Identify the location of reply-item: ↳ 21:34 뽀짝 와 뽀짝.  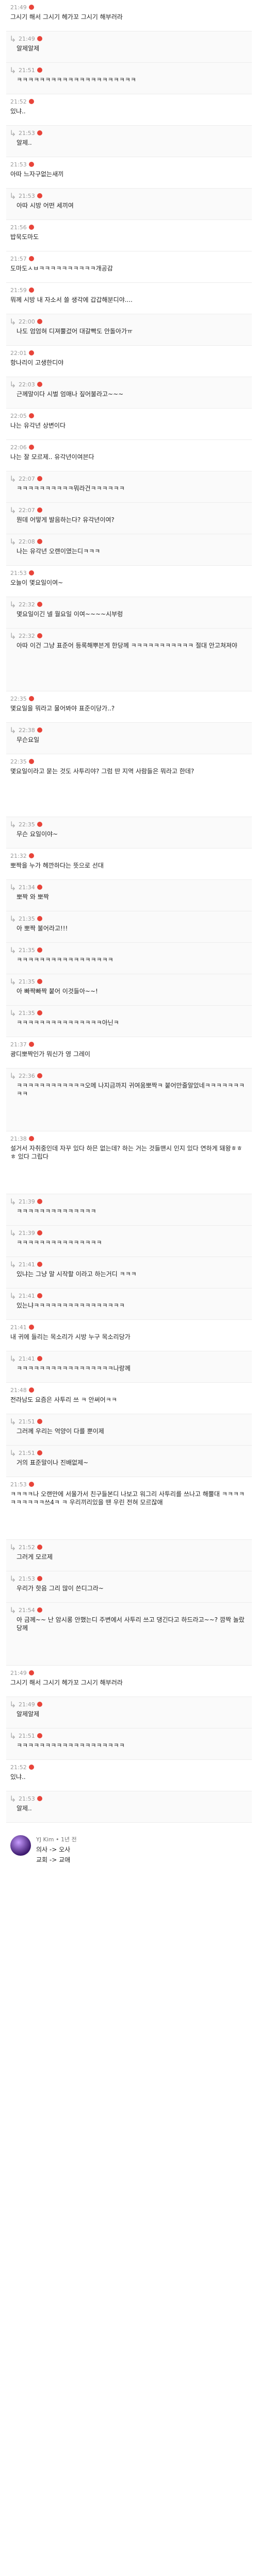
(129, 895).